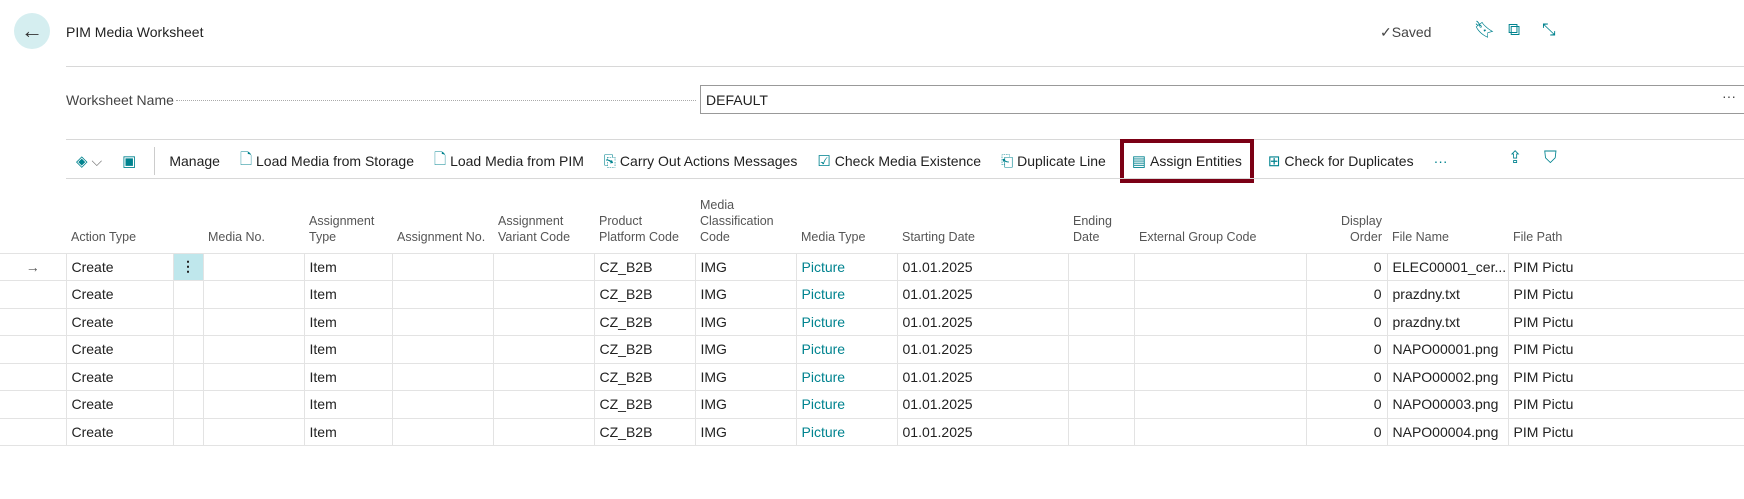  I want to click on collapse-icon: ⤡, so click(1549, 30).